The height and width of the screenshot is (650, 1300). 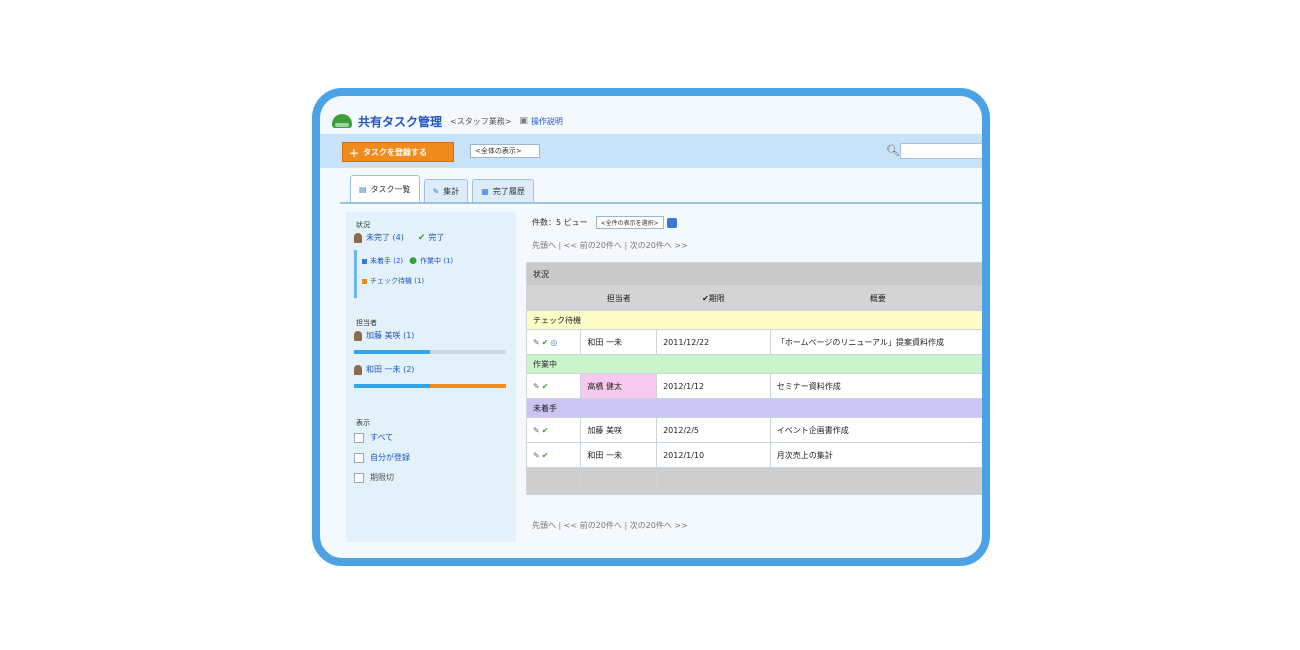 I want to click on display-mine-link: 自分が登録, so click(x=390, y=457).